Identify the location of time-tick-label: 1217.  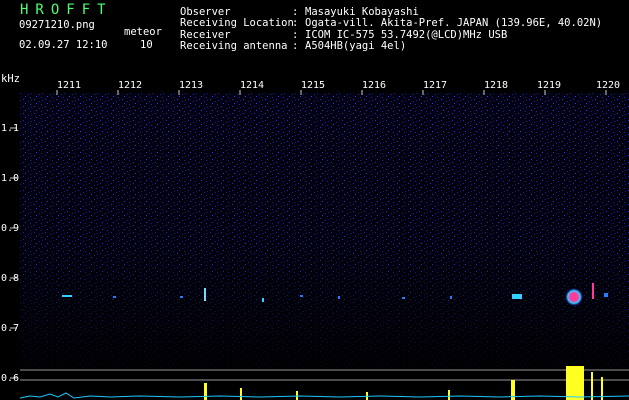
(435, 85).